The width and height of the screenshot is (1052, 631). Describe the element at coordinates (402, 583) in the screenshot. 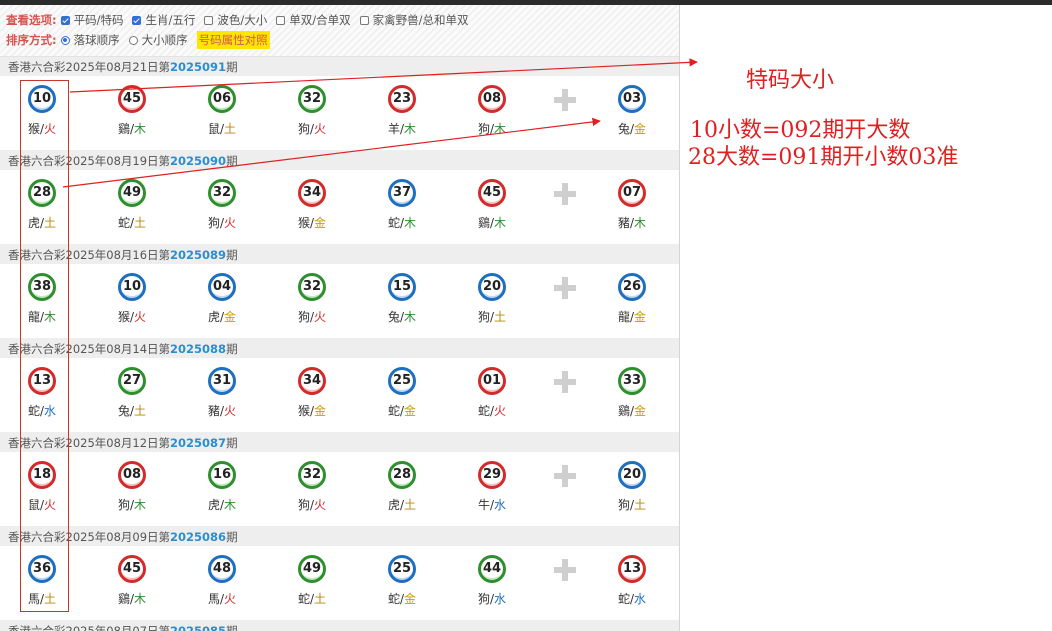

I see `regular-number-cell: 25 蛇/金` at that location.